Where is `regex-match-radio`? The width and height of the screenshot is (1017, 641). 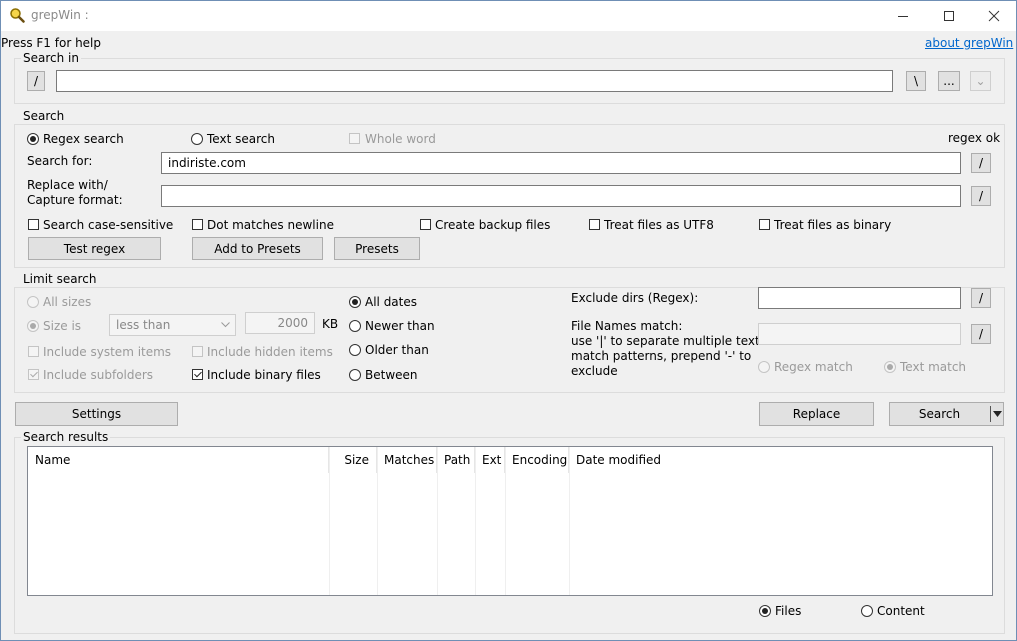
regex-match-radio is located at coordinates (764, 367).